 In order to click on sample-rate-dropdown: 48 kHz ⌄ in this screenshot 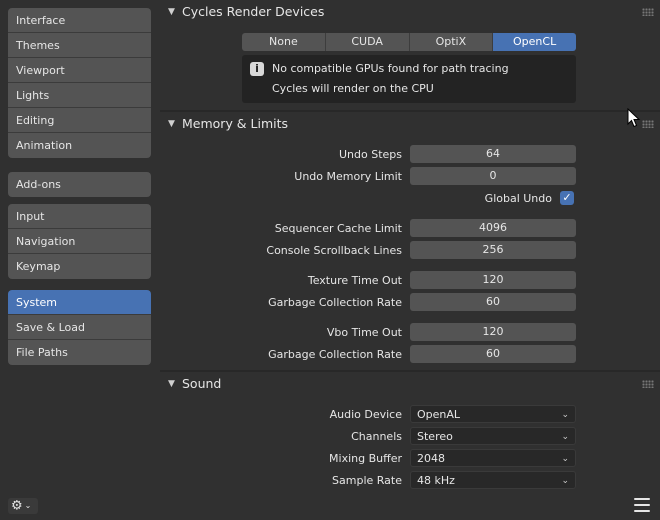, I will do `click(493, 480)`.